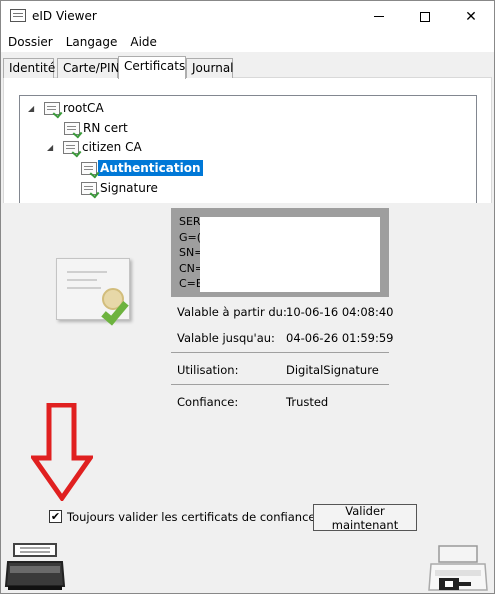 The width and height of the screenshot is (495, 594). I want to click on tab-journal: Journal, so click(210, 68).